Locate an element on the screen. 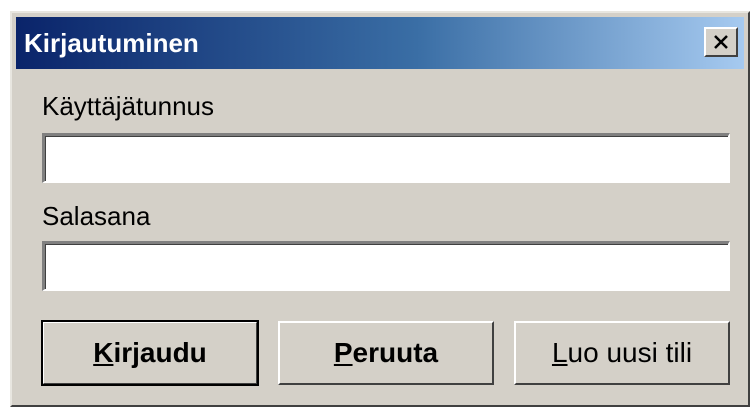  close-icon is located at coordinates (721, 42).